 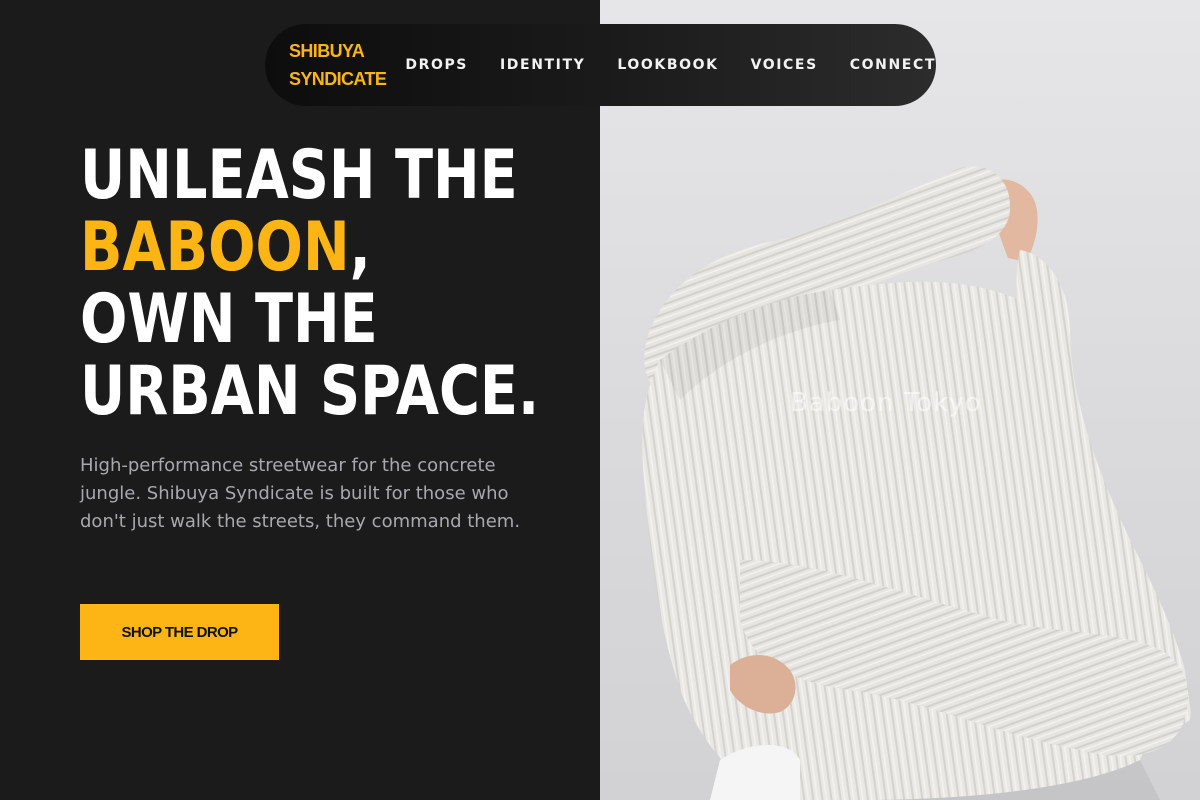 What do you see at coordinates (310, 391) in the screenshot?
I see `headline-line-4: URBAN SPACE.` at bounding box center [310, 391].